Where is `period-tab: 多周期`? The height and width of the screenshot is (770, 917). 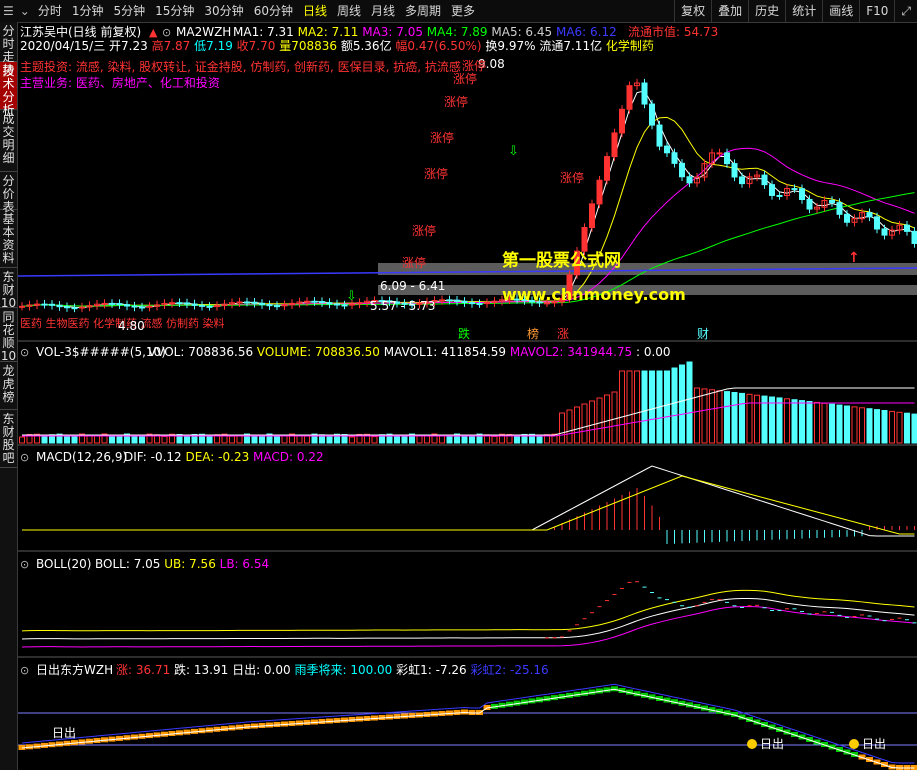 period-tab: 多周期 is located at coordinates (423, 11).